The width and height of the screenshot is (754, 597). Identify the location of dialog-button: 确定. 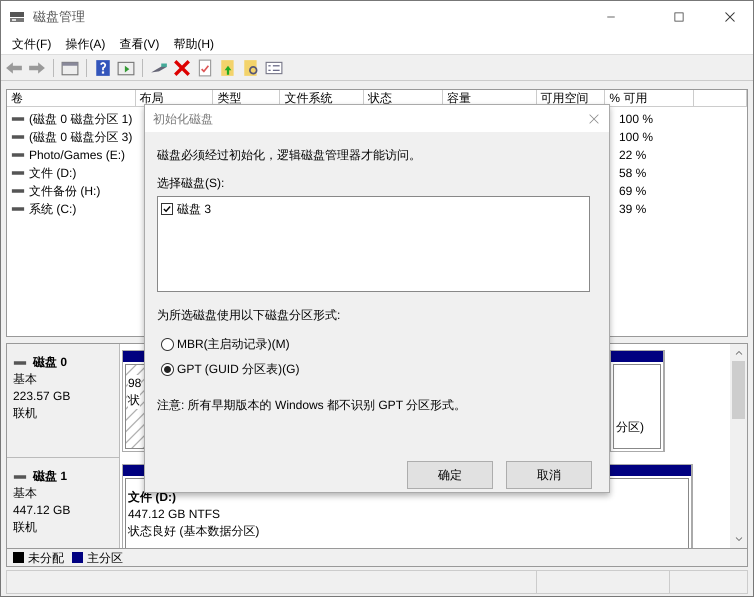
(450, 475).